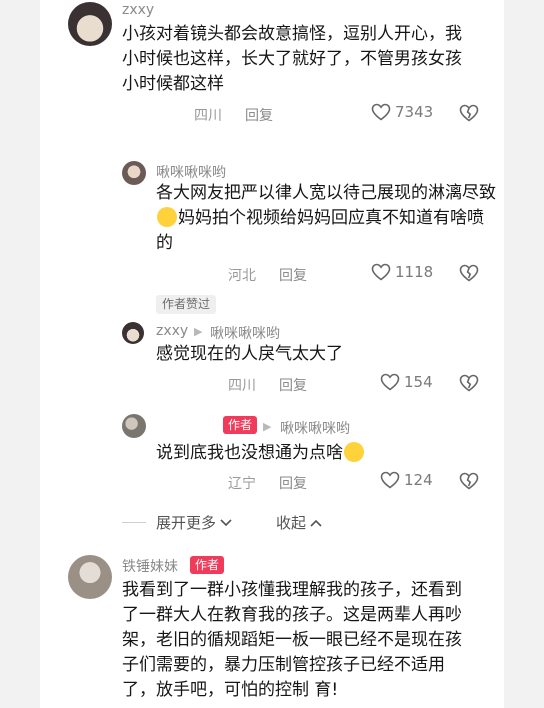 This screenshot has height=708, width=544. I want to click on like-count: 124, so click(418, 480).